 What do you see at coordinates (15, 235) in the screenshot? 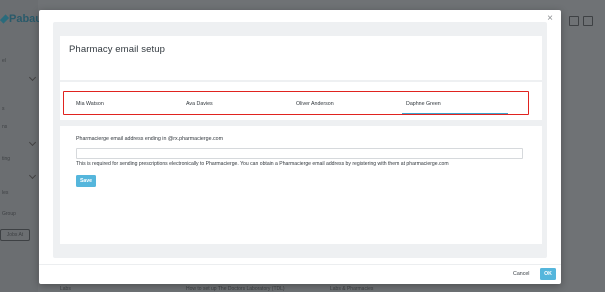
I see `background-side-button: Jobs At` at bounding box center [15, 235].